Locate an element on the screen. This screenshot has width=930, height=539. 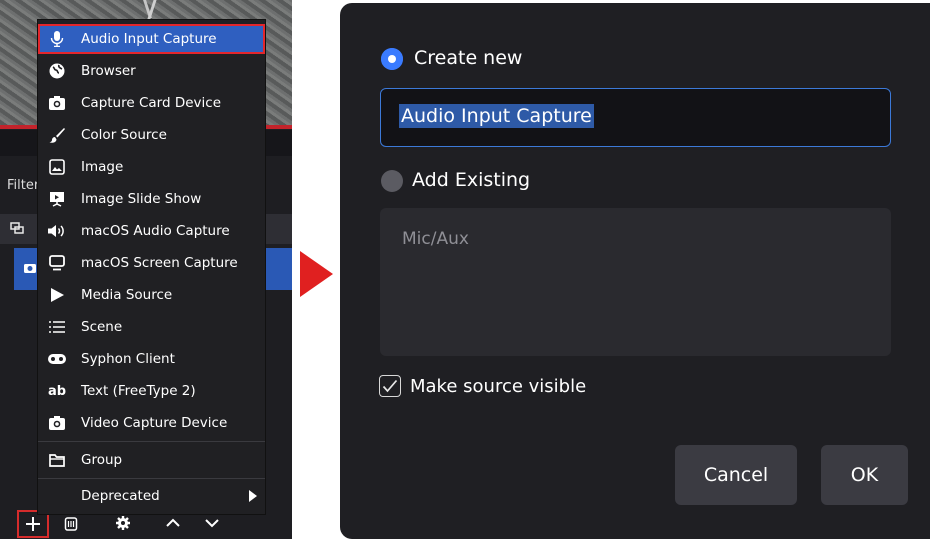
plus-icon is located at coordinates (33, 524).